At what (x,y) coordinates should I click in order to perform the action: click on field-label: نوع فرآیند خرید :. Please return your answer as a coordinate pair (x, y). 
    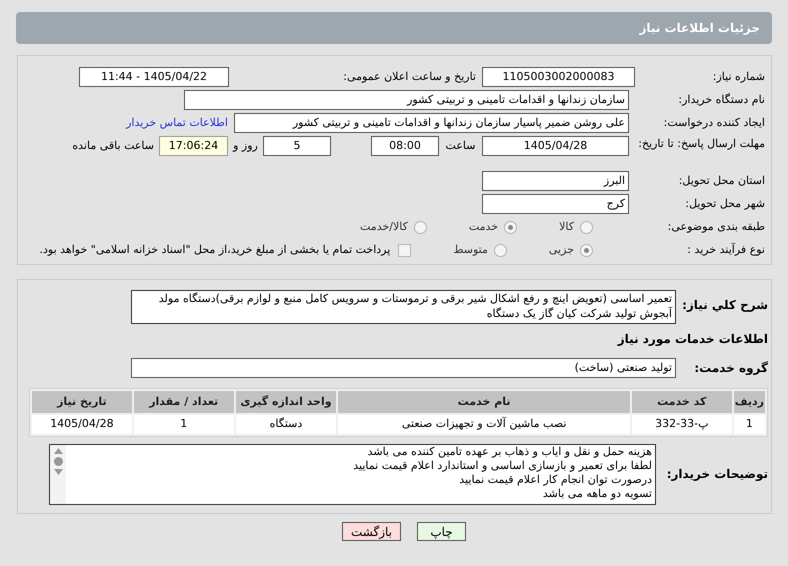
    Looking at the image, I should click on (726, 249).